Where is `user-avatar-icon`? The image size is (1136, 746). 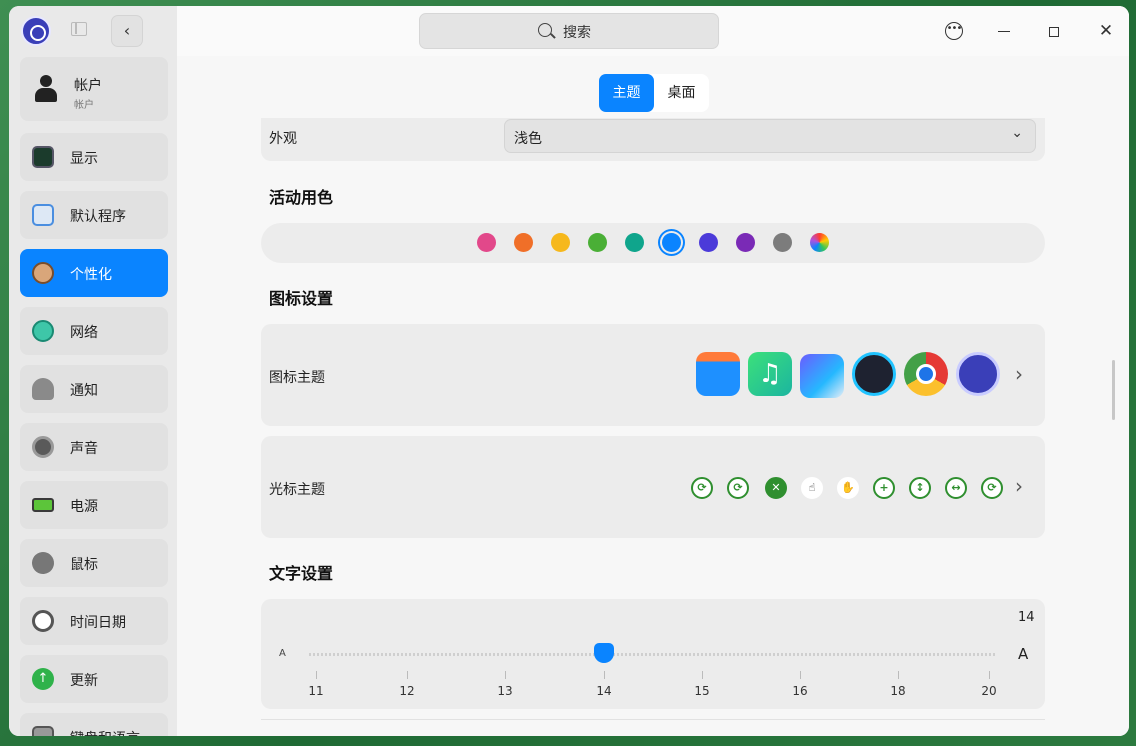 user-avatar-icon is located at coordinates (46, 89).